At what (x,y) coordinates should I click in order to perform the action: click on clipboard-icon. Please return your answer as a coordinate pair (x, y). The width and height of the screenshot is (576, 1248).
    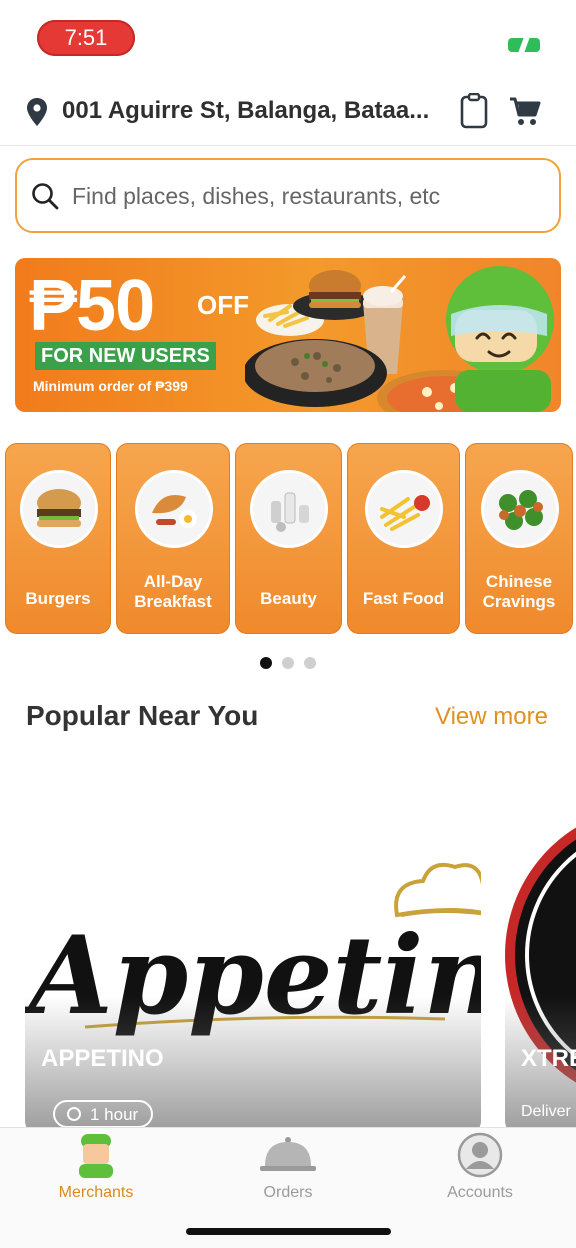
    Looking at the image, I should click on (474, 111).